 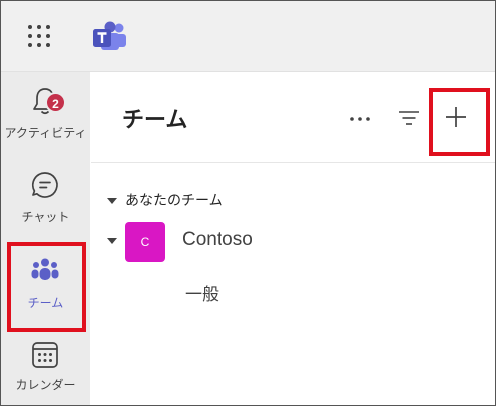 What do you see at coordinates (409, 118) in the screenshot?
I see `filter-icon` at bounding box center [409, 118].